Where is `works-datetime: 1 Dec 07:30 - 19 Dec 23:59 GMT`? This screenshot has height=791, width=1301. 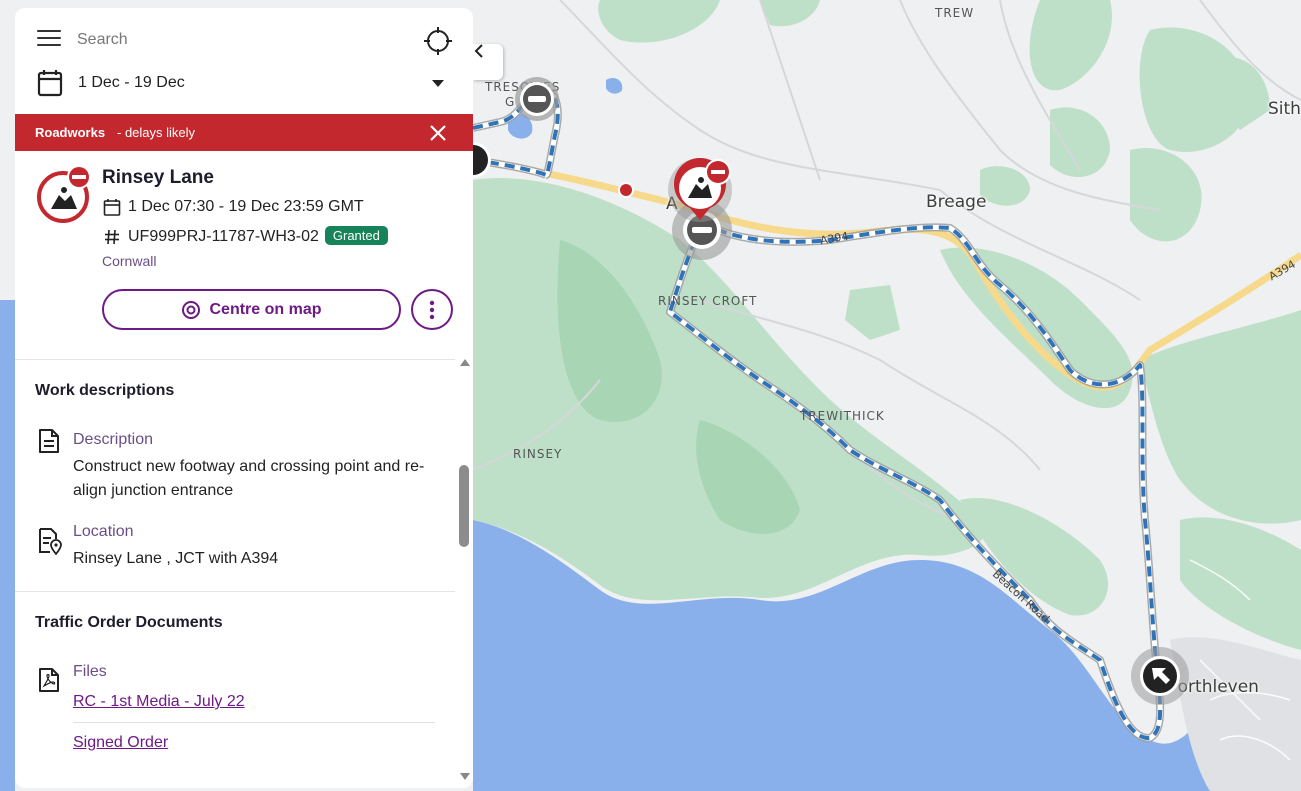
works-datetime: 1 Dec 07:30 - 19 Dec 23:59 GMT is located at coordinates (246, 207).